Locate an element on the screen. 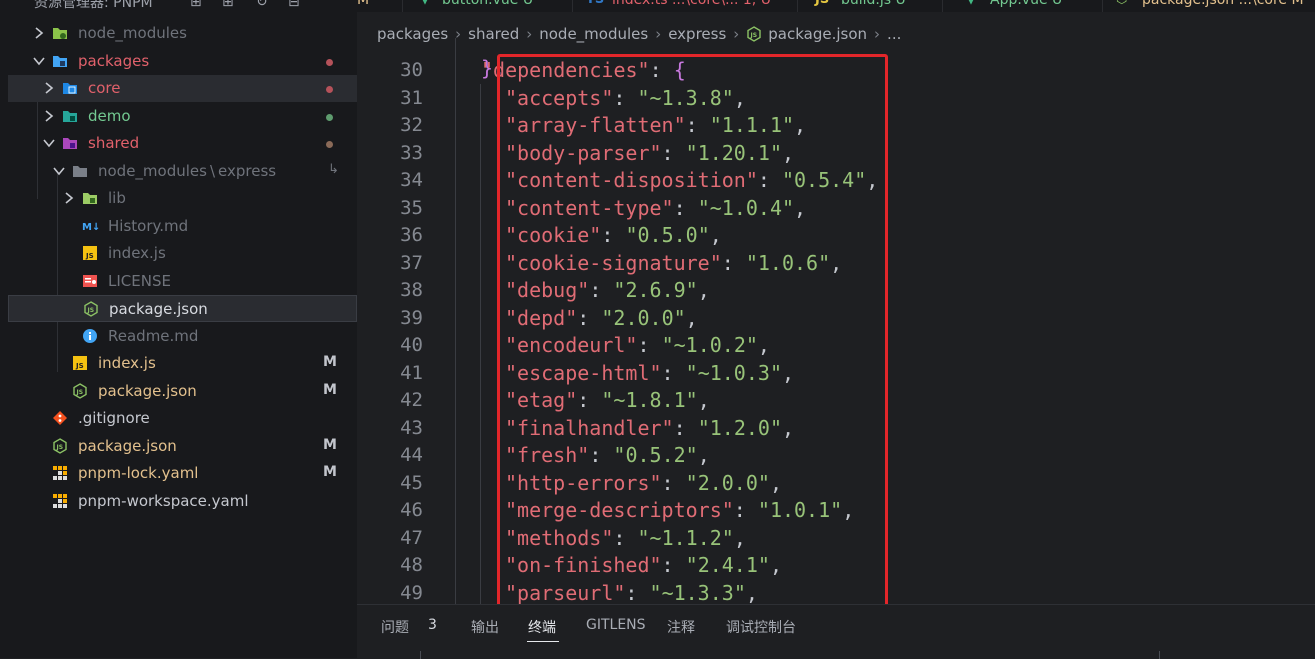 This screenshot has width=1315, height=659. markdown-icon: M↓ is located at coordinates (91, 226).